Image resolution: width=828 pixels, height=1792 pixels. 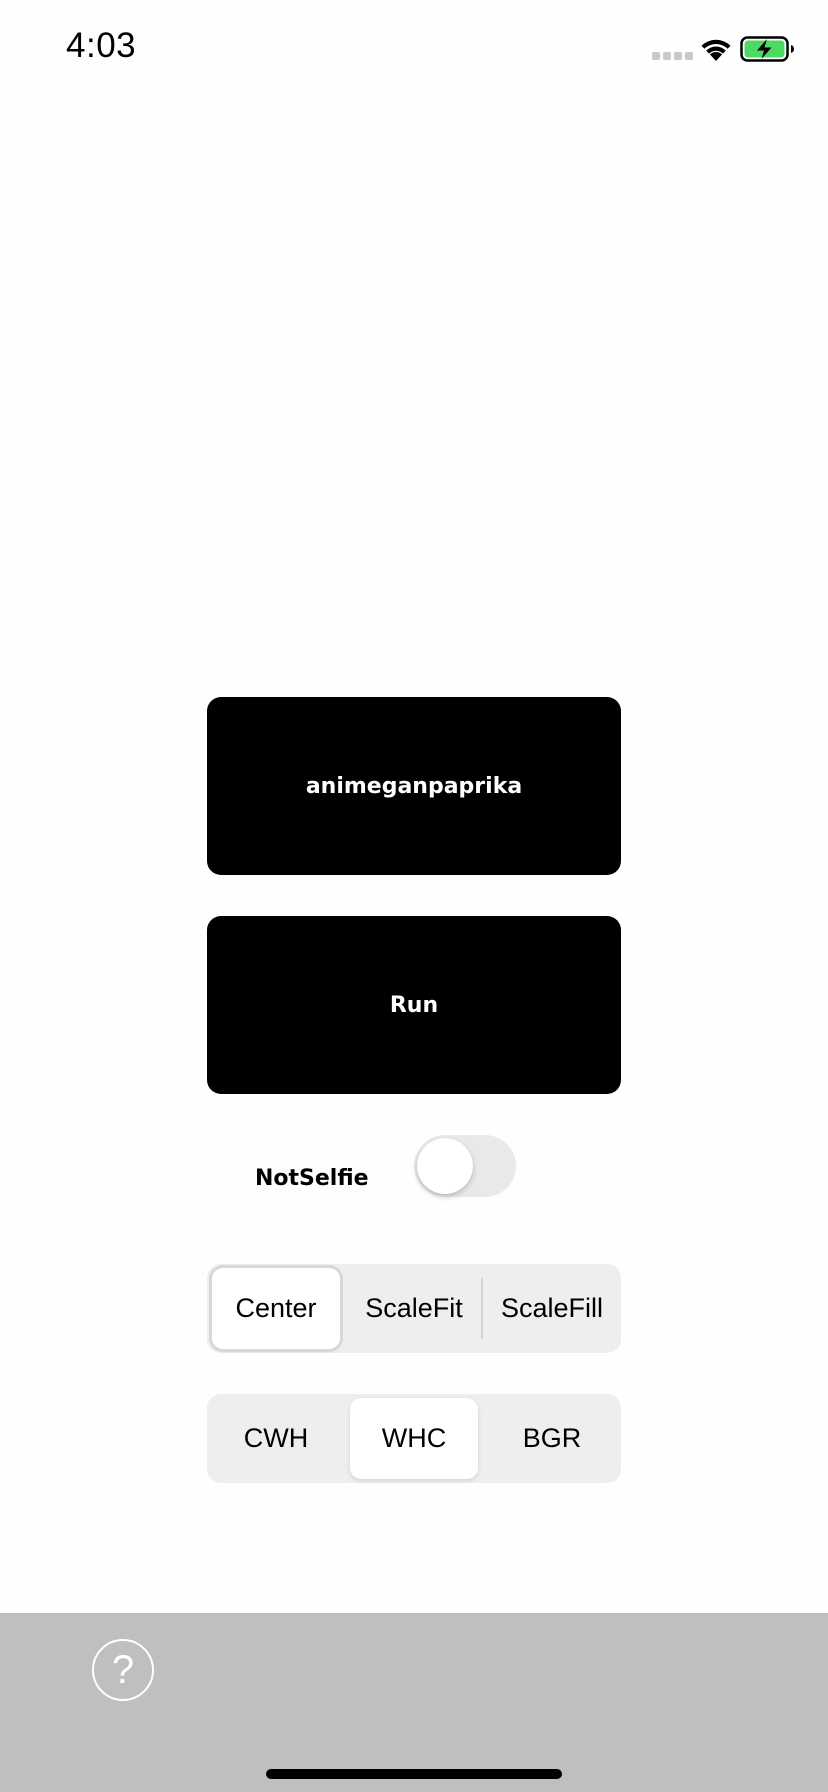 I want to click on segment-bgr: BGR, so click(x=552, y=1438).